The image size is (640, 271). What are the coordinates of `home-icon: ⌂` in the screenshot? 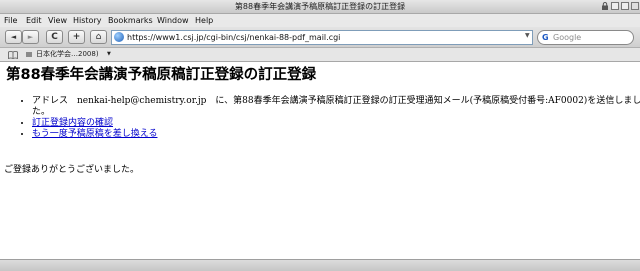 It's located at (98, 37).